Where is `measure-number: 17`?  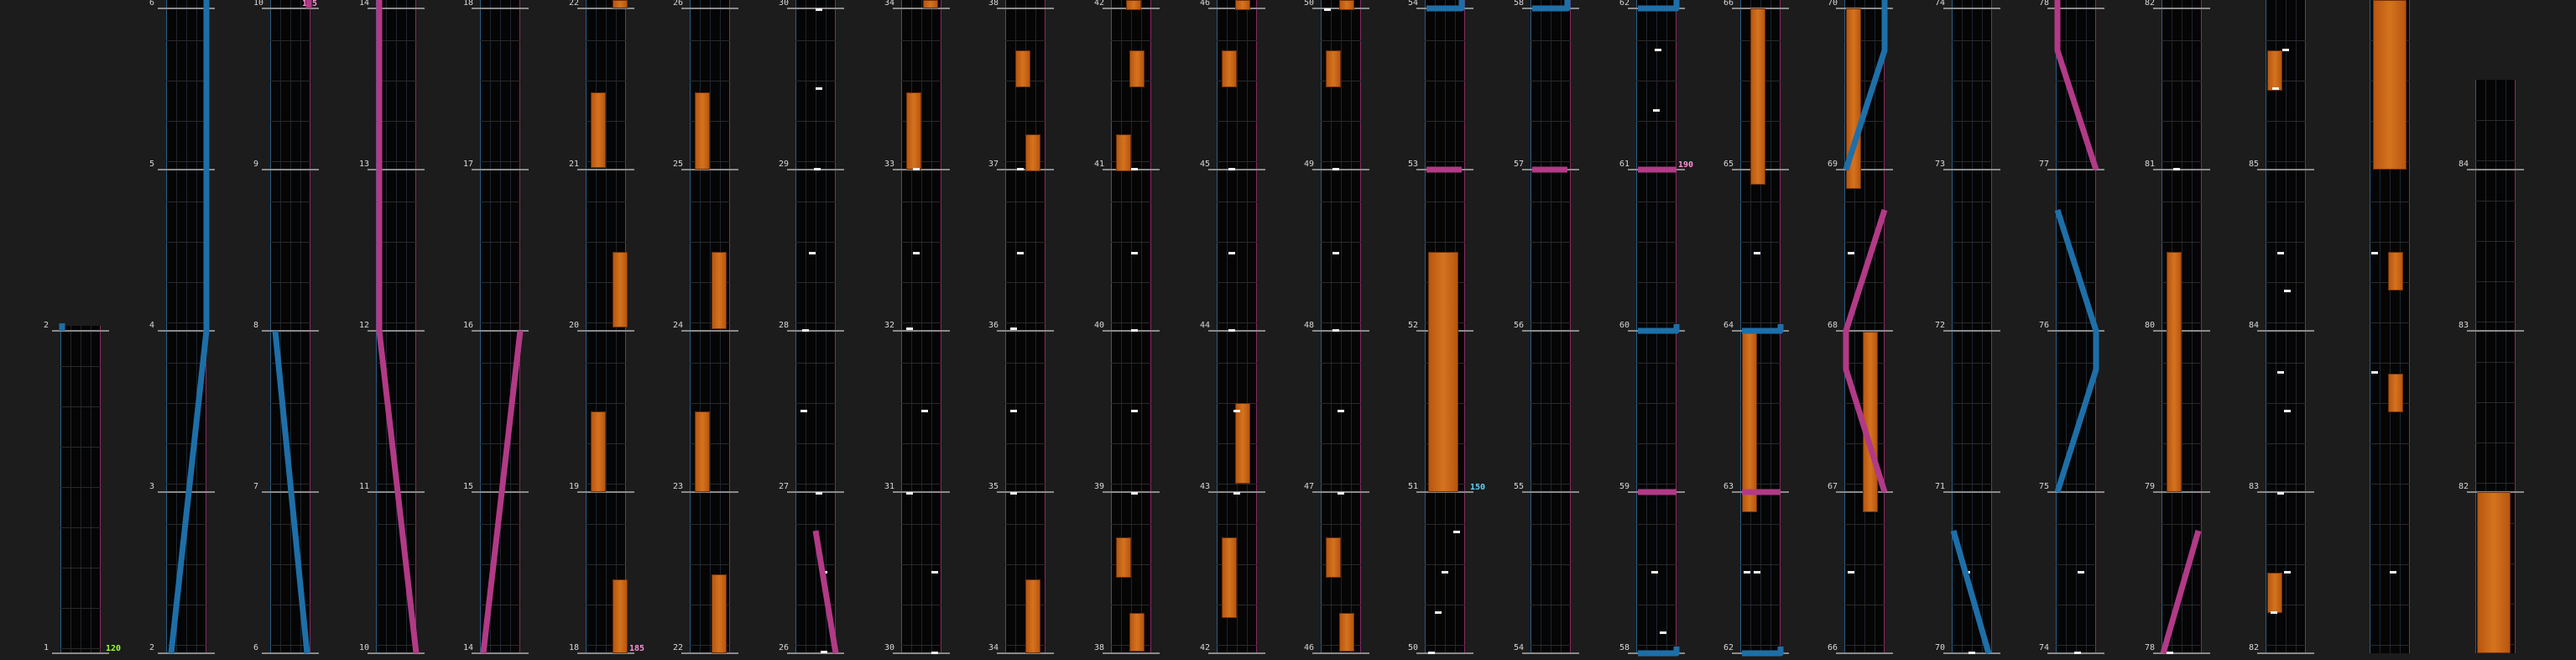 measure-number: 17 is located at coordinates (468, 164).